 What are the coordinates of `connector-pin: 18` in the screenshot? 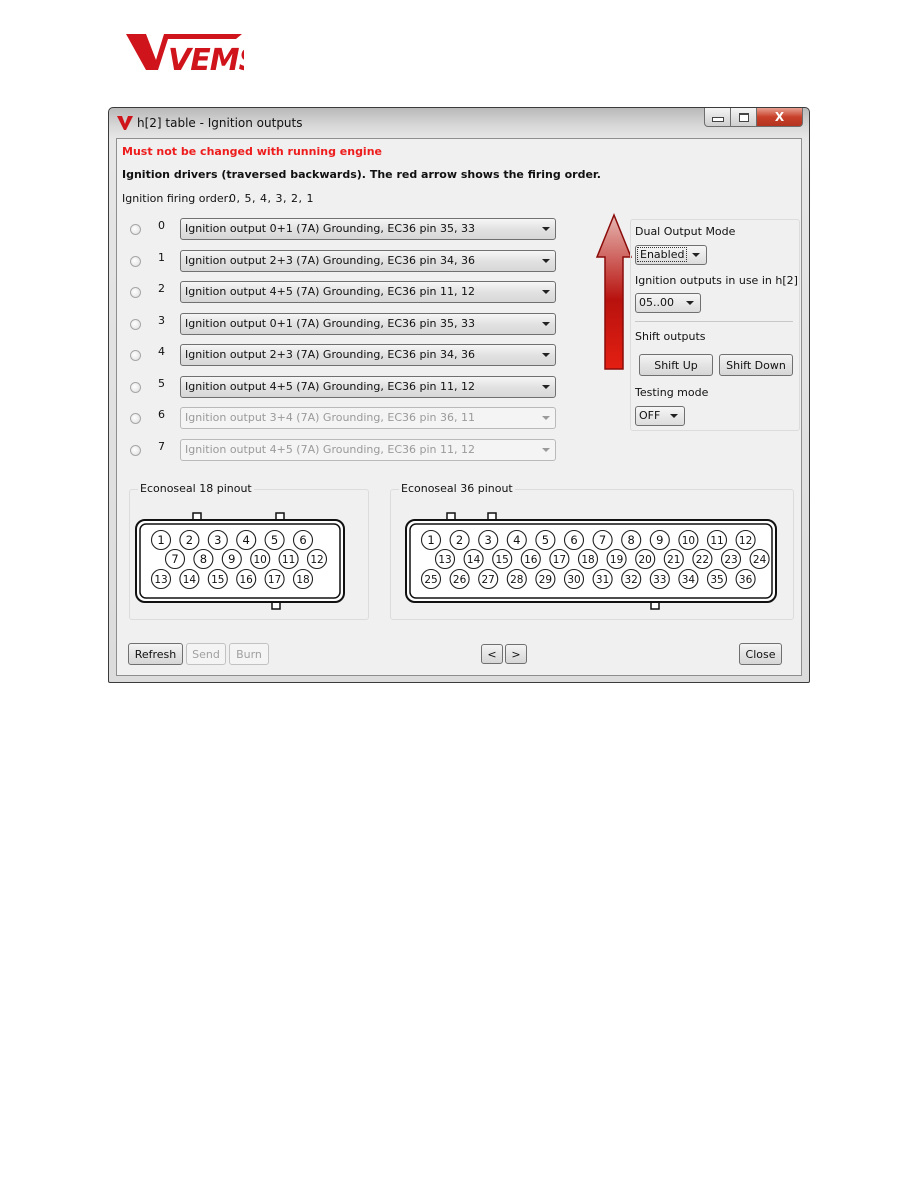 It's located at (588, 559).